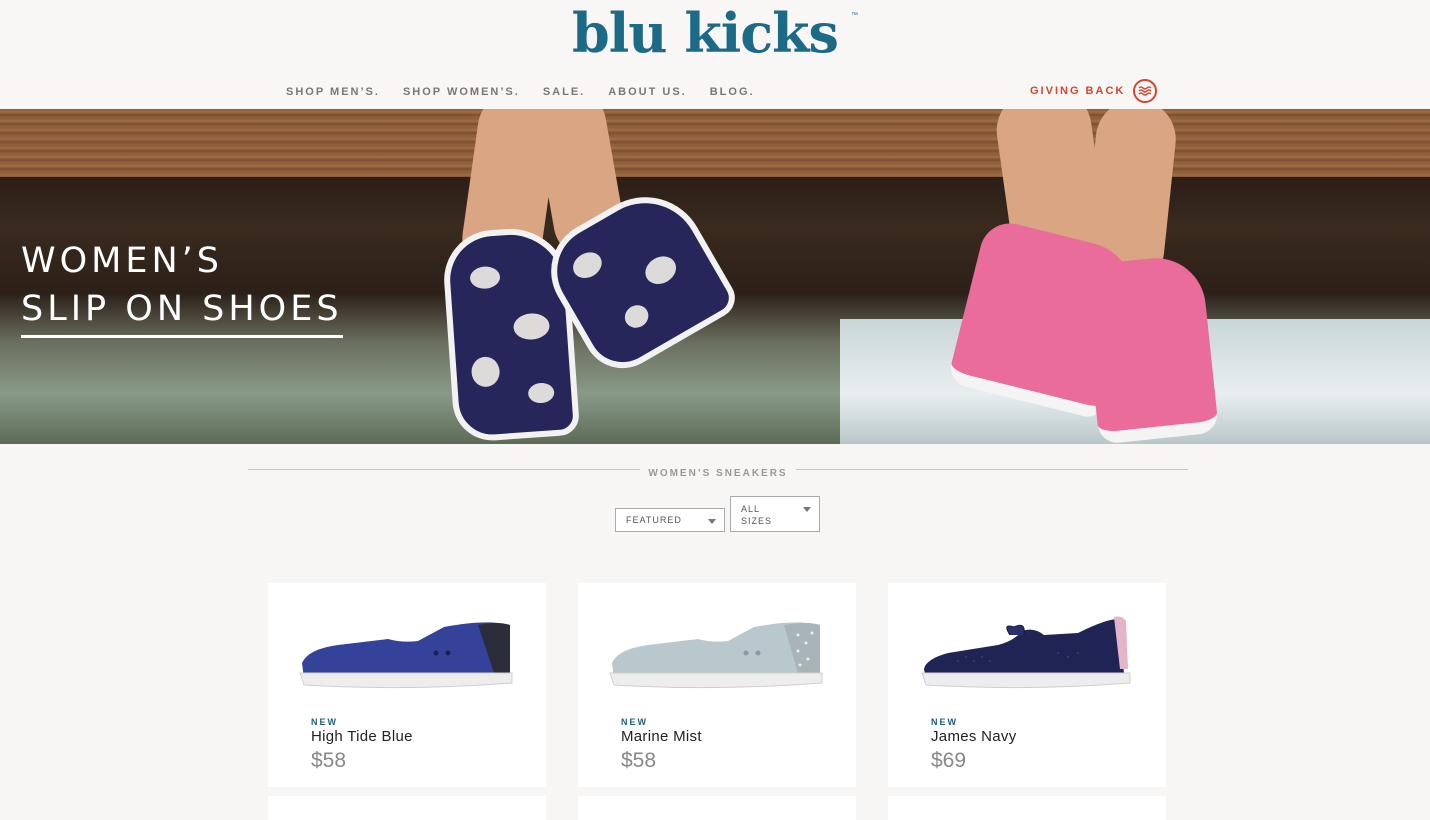 Image resolution: width=1430 pixels, height=820 pixels. Describe the element at coordinates (757, 521) in the screenshot. I see `size-select-value-line2: SIZES` at that location.